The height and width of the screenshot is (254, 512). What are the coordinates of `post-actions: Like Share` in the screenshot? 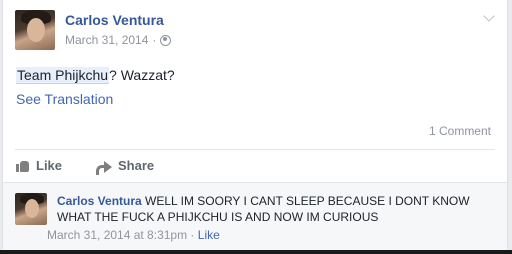 It's located at (102, 166).